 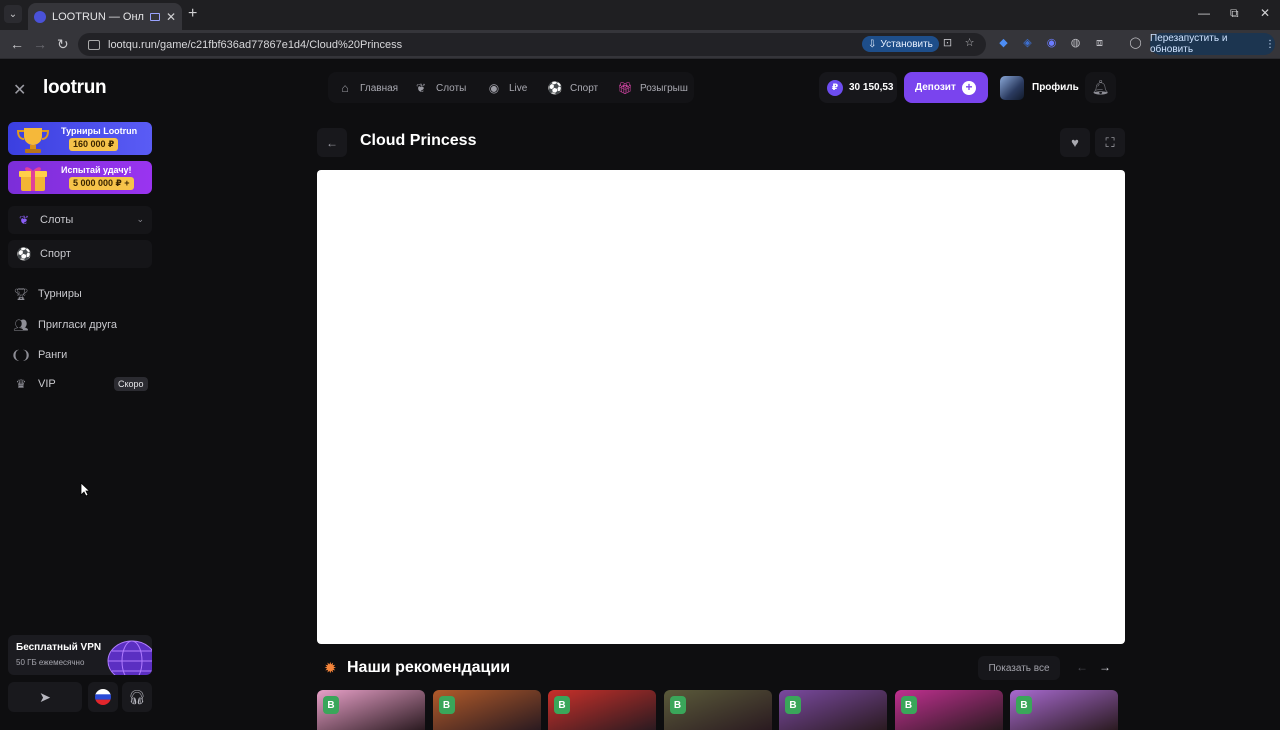 I want to click on headphones-icon: 🎧︎, so click(x=137, y=696).